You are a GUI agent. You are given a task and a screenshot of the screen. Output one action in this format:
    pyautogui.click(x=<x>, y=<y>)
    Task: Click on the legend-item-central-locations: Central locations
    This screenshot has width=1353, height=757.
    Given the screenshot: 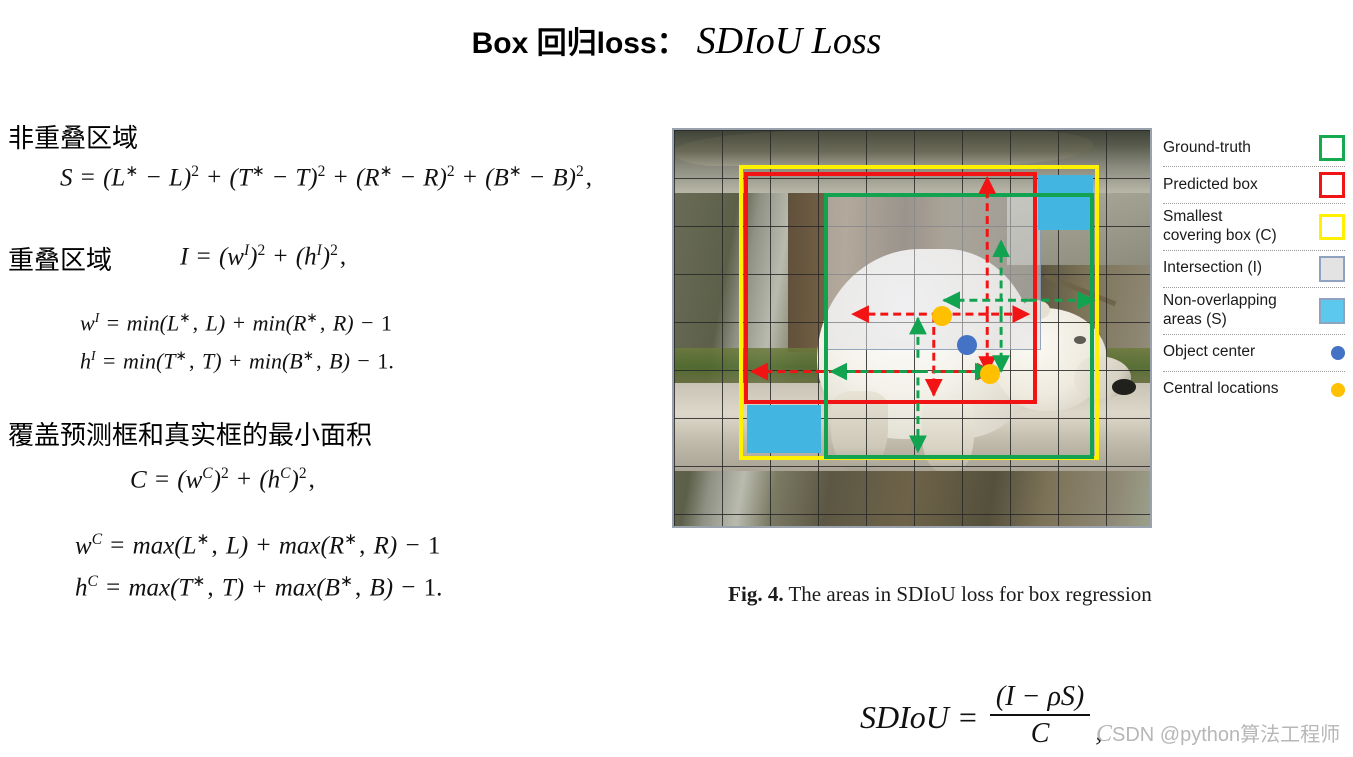 What is the action you would take?
    pyautogui.click(x=1254, y=390)
    